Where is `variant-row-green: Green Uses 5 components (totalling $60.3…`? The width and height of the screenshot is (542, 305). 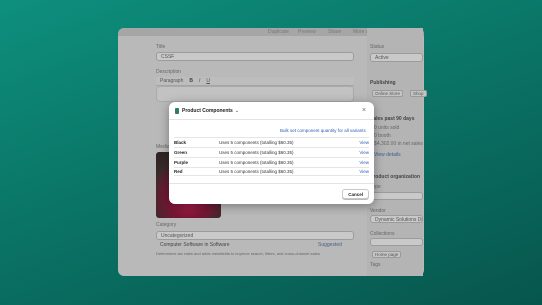 variant-row-green: Green Uses 5 components (totalling $60.3… is located at coordinates (271, 151).